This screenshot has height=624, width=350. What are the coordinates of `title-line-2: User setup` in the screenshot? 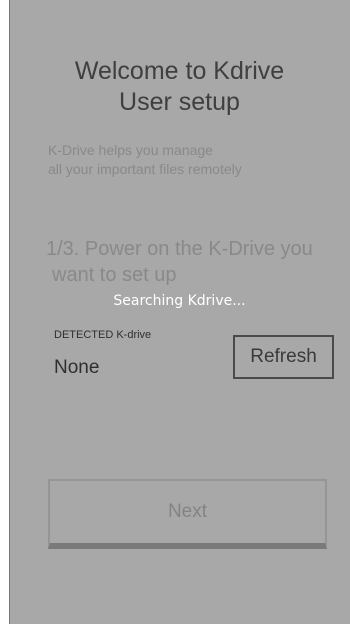 It's located at (179, 102).